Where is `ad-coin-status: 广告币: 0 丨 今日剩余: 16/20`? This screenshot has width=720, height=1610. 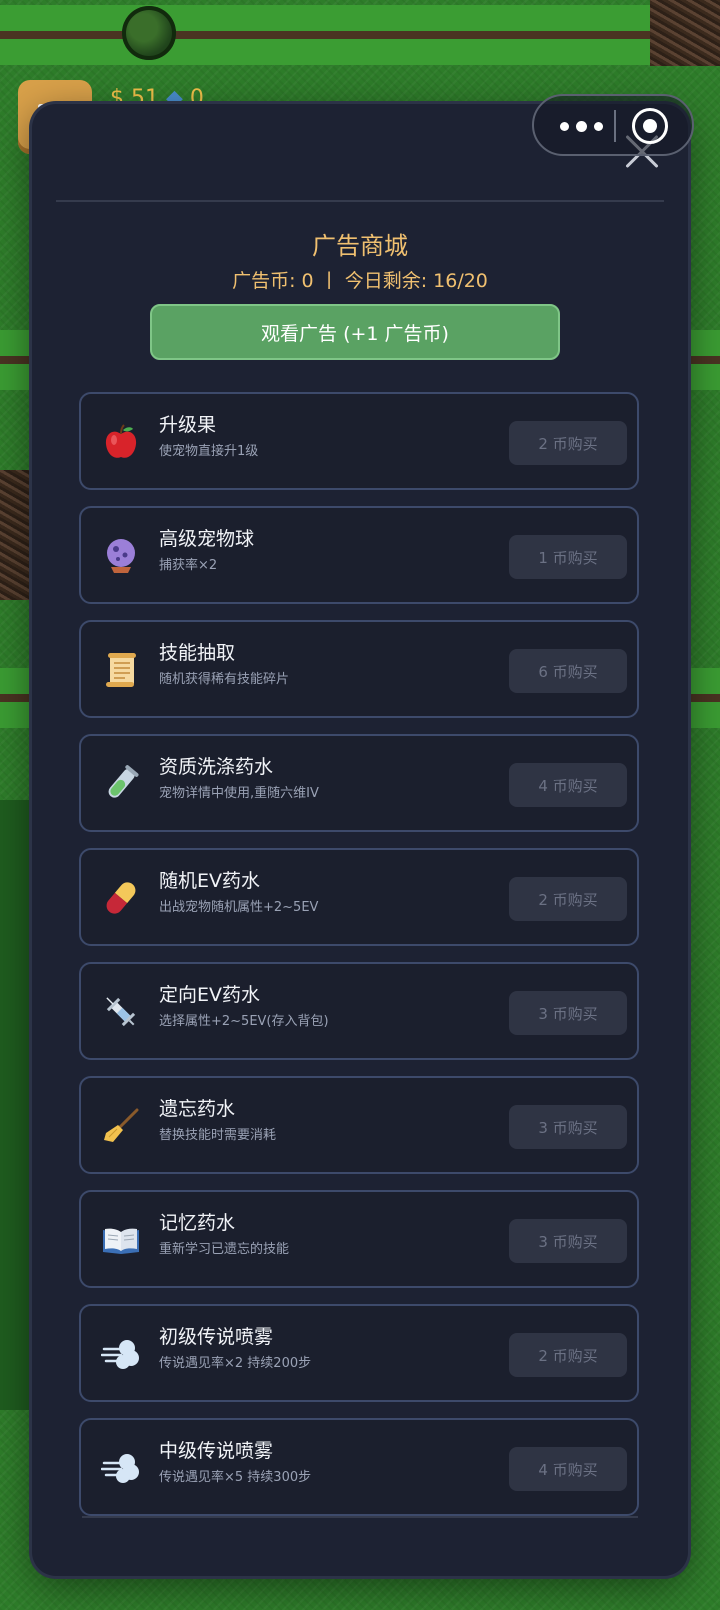
ad-coin-status: 广告币: 0 丨 今日剩余: 16/20 is located at coordinates (360, 281).